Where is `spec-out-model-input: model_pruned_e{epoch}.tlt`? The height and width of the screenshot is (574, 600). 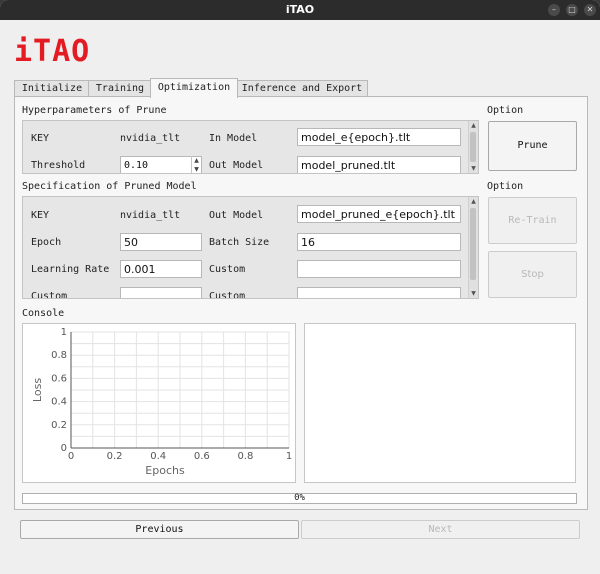
spec-out-model-input: model_pruned_e{epoch}.tlt is located at coordinates (379, 214).